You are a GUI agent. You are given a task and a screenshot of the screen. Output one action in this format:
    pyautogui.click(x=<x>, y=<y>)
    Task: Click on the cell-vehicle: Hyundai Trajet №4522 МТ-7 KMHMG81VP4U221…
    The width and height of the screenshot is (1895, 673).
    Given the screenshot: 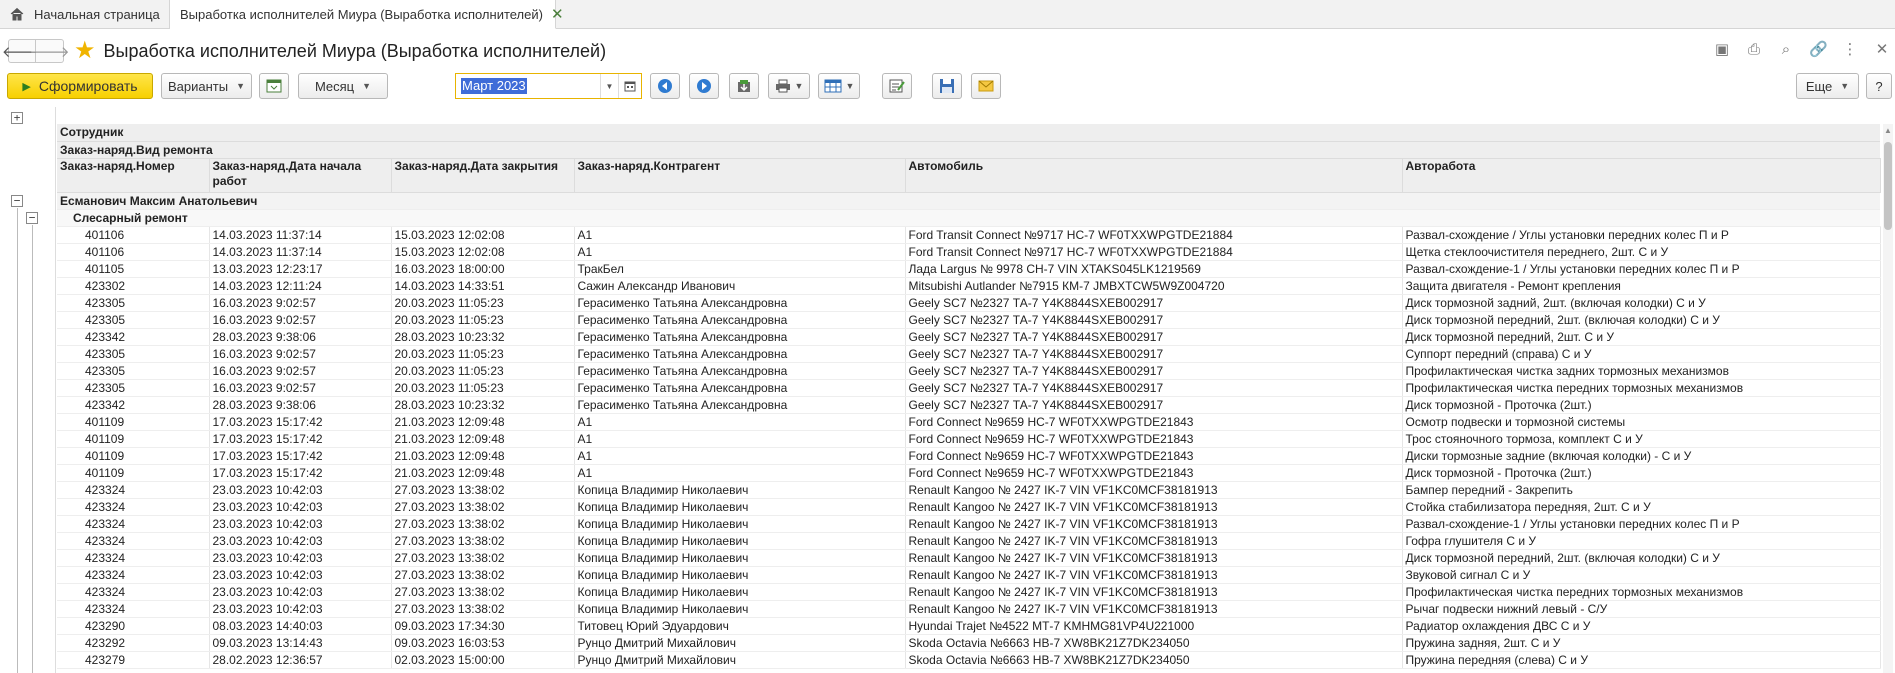 What is the action you would take?
    pyautogui.click(x=1154, y=626)
    